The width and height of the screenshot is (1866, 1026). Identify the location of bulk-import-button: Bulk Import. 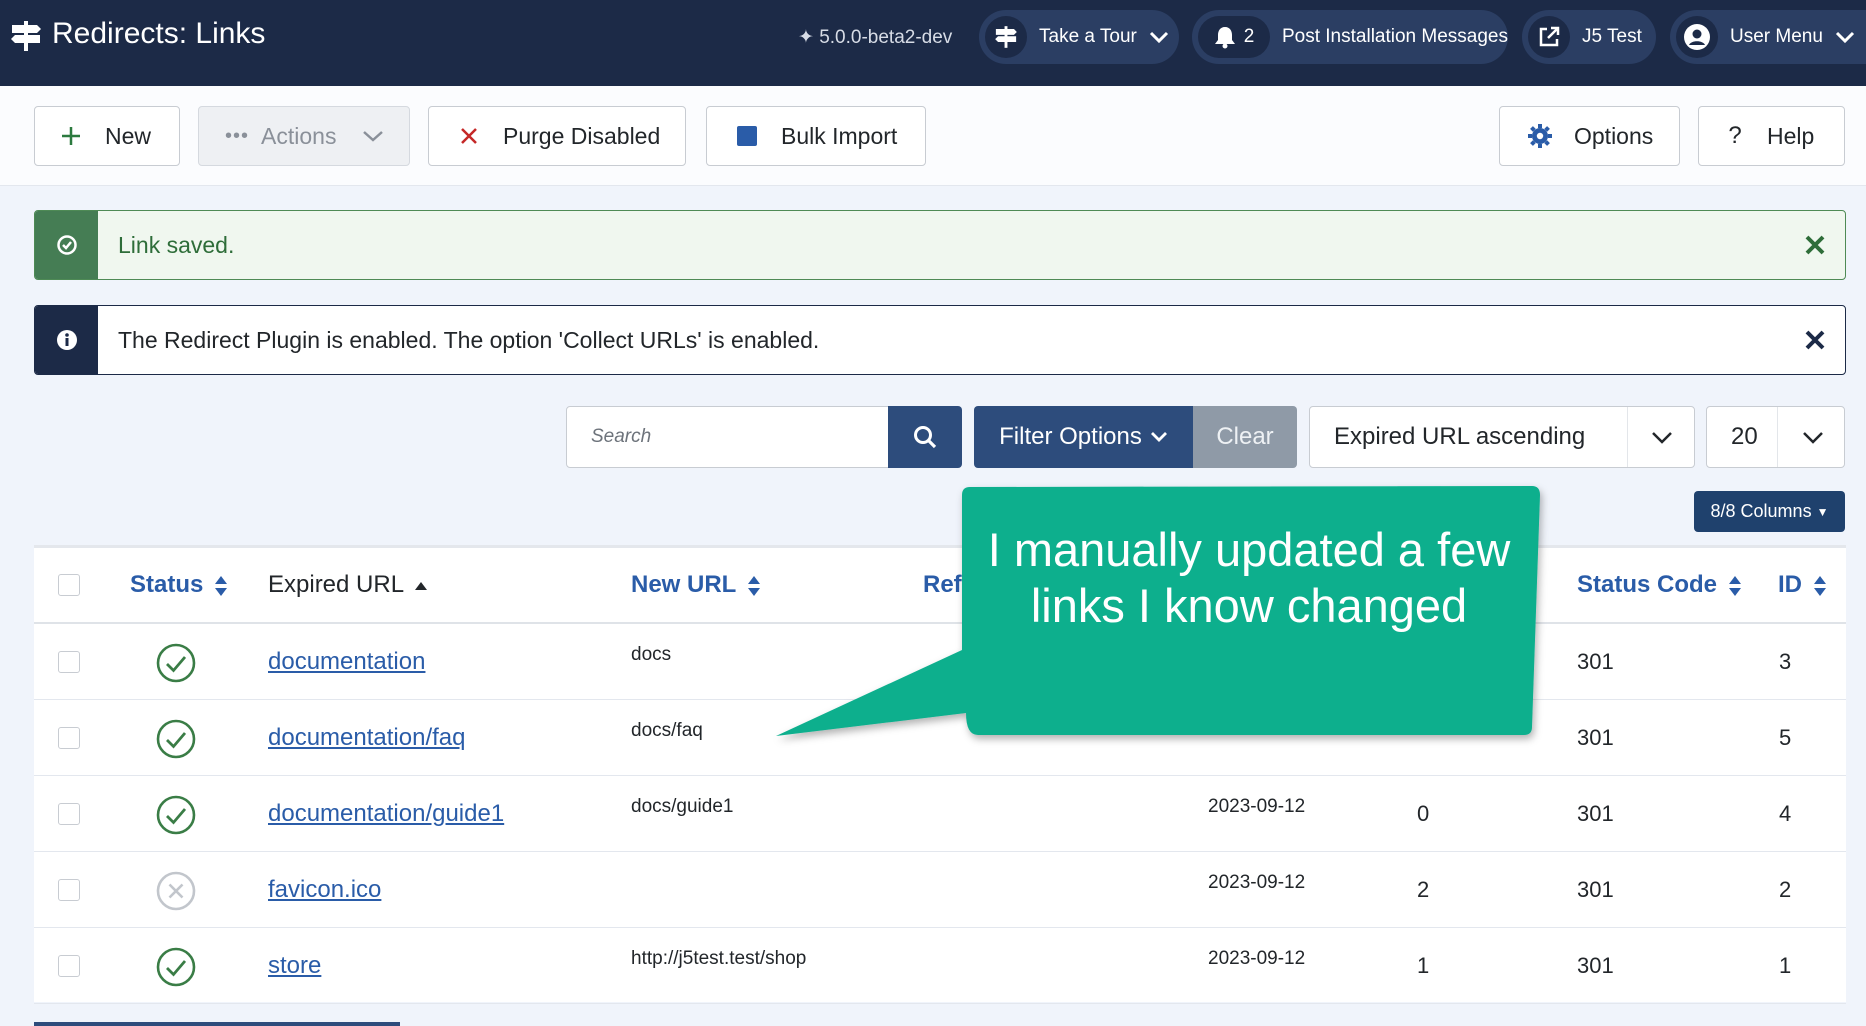
(816, 136).